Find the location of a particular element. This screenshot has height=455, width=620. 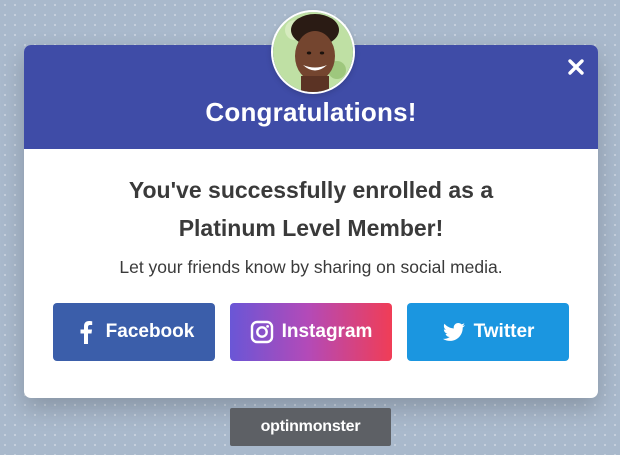

close-icon is located at coordinates (576, 67).